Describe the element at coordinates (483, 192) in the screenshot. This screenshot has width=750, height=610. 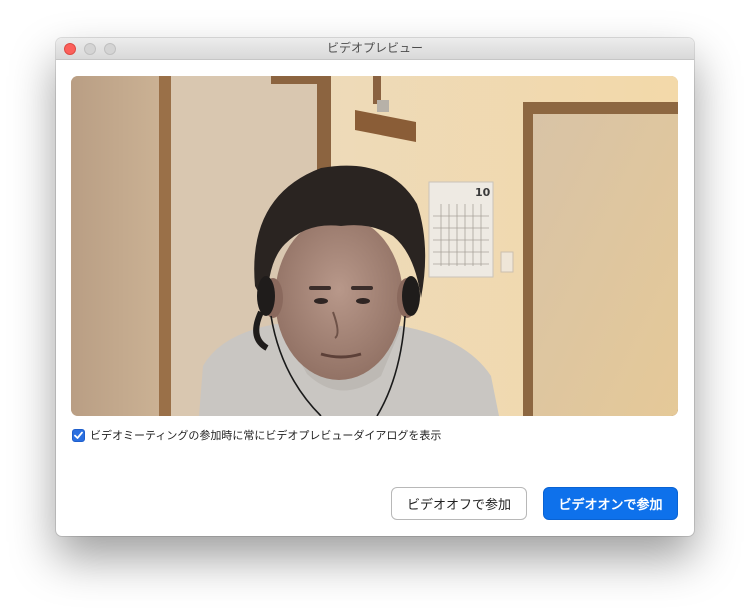
I see `calendar-month: 10` at that location.